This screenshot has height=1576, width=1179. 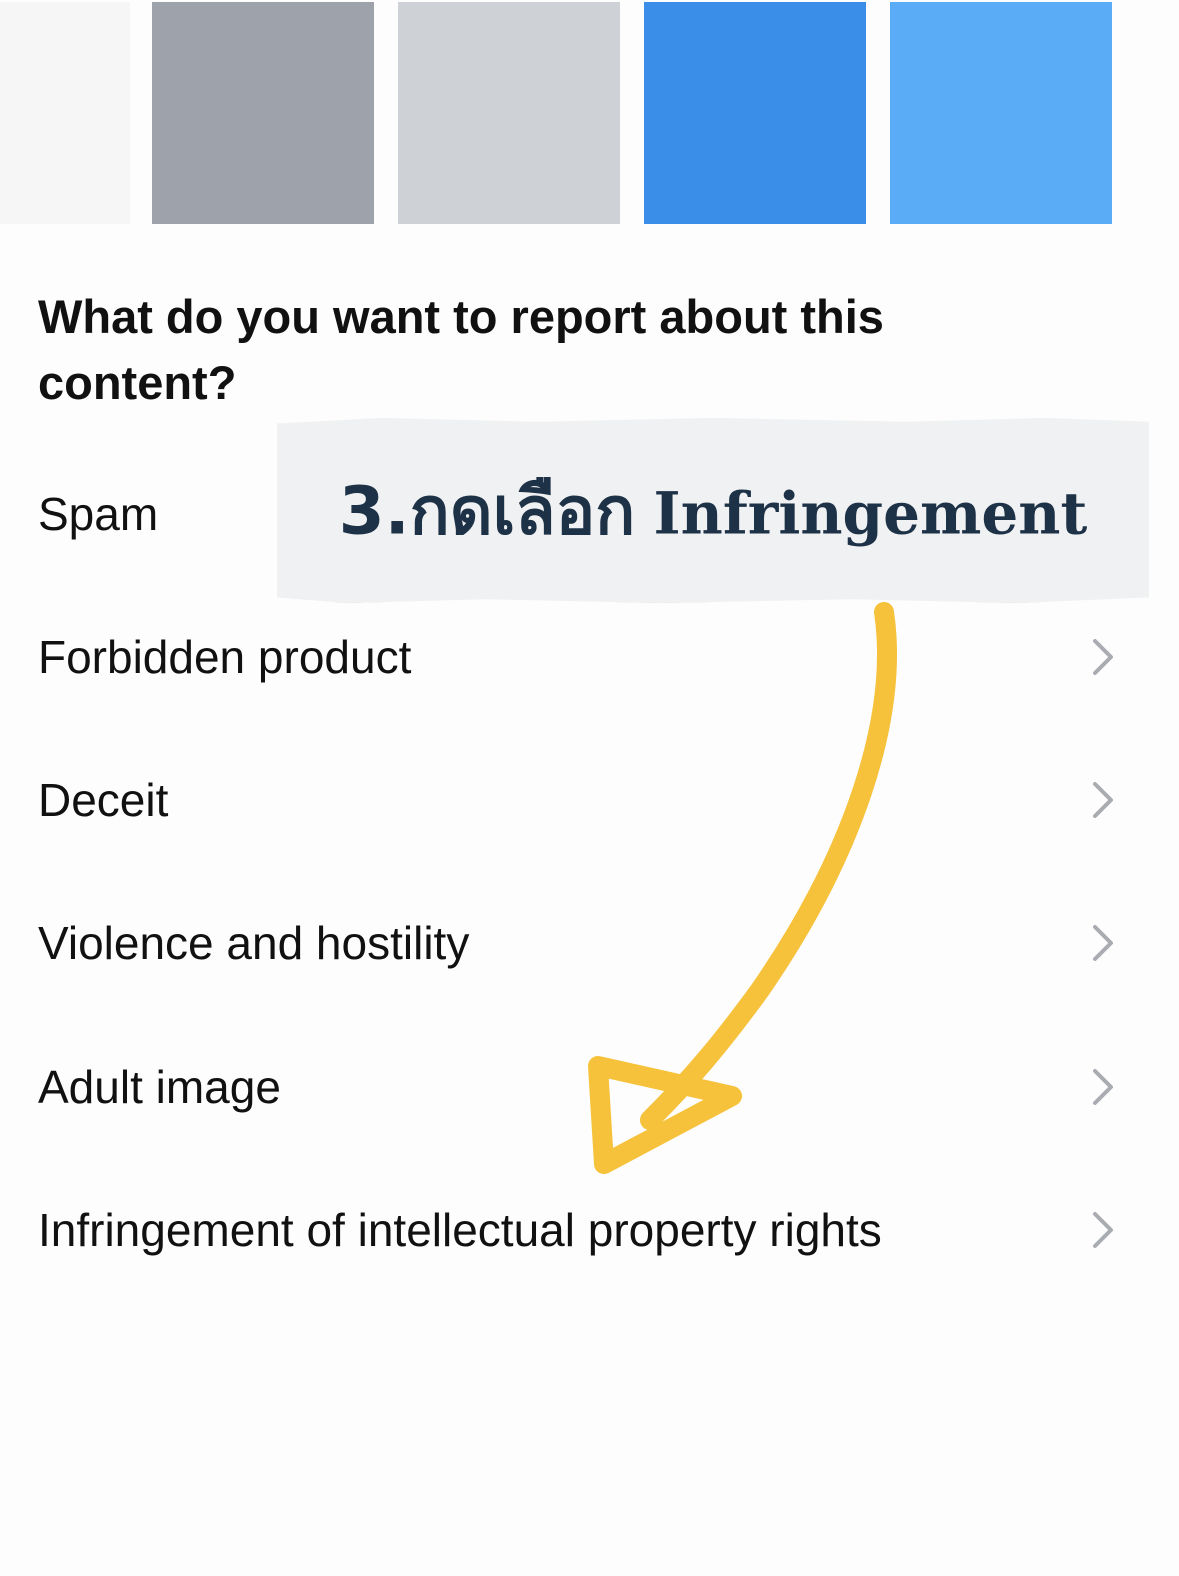 What do you see at coordinates (159, 1086) in the screenshot?
I see `option-label: Adult image` at bounding box center [159, 1086].